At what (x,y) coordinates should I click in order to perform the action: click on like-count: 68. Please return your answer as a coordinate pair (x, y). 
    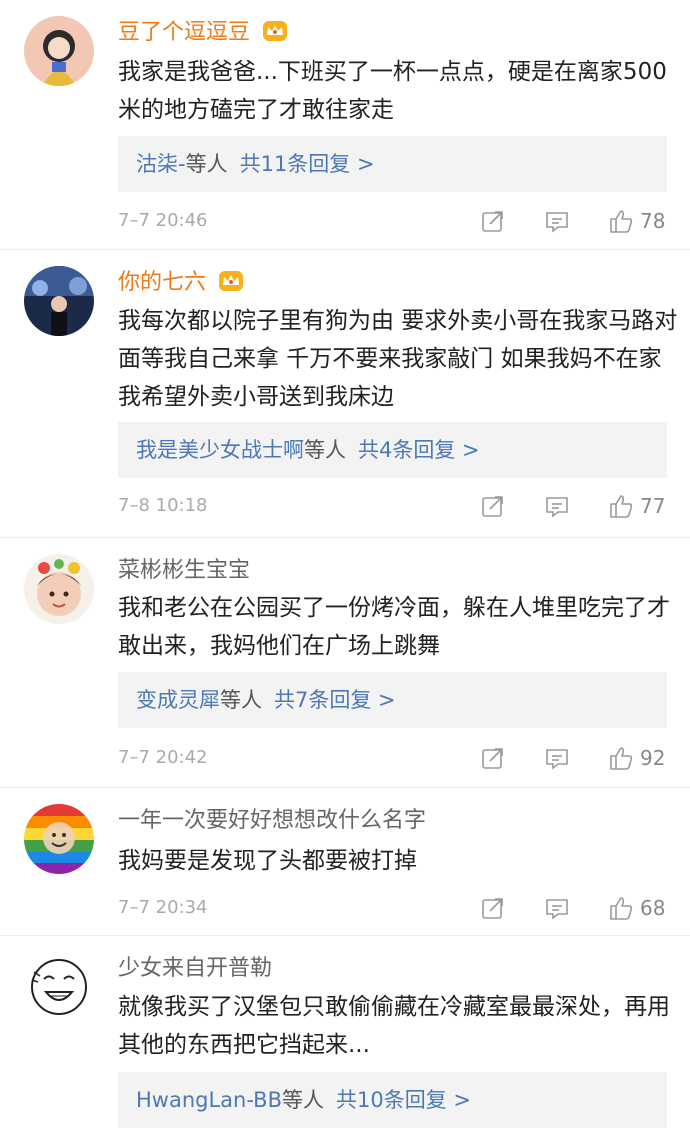
    Looking at the image, I should click on (653, 908).